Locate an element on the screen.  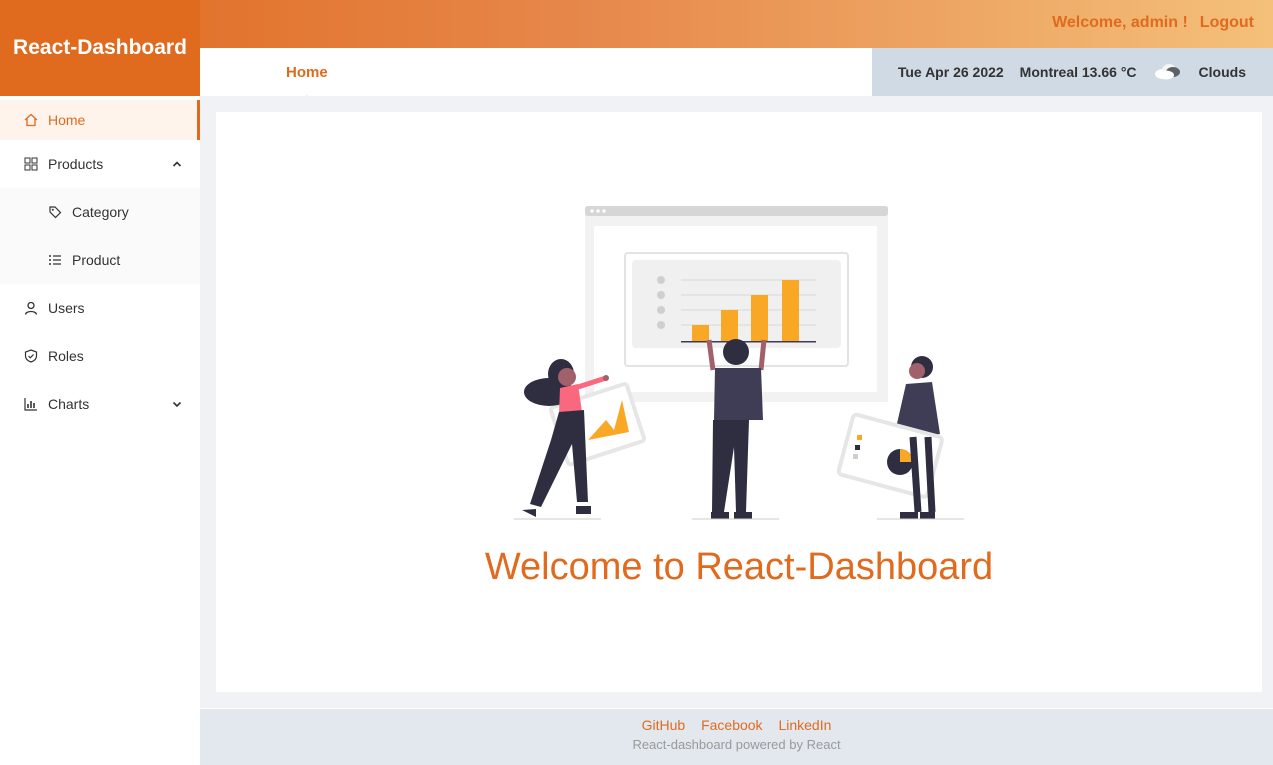
logout-link: Logout is located at coordinates (1227, 23).